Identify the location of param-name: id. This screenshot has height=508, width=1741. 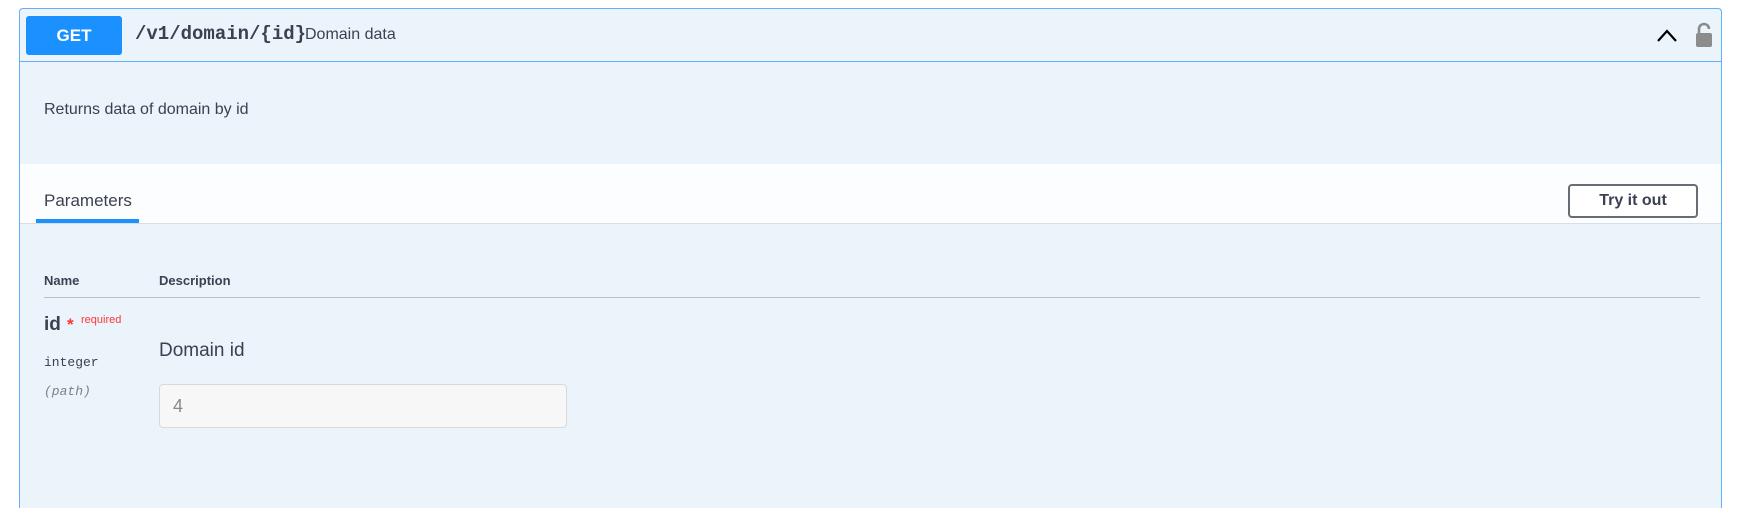
(52, 324).